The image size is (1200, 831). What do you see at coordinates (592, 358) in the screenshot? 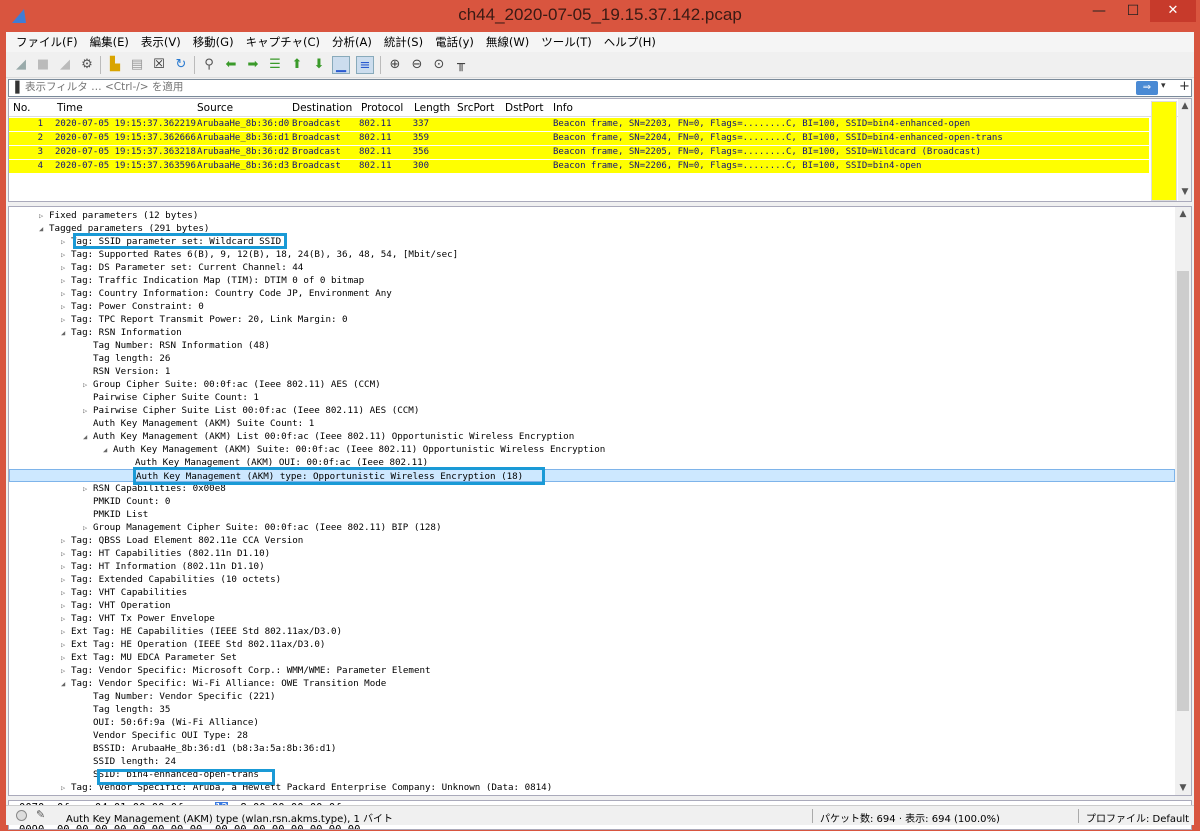
I see `detail-line: Tag length: 26` at bounding box center [592, 358].